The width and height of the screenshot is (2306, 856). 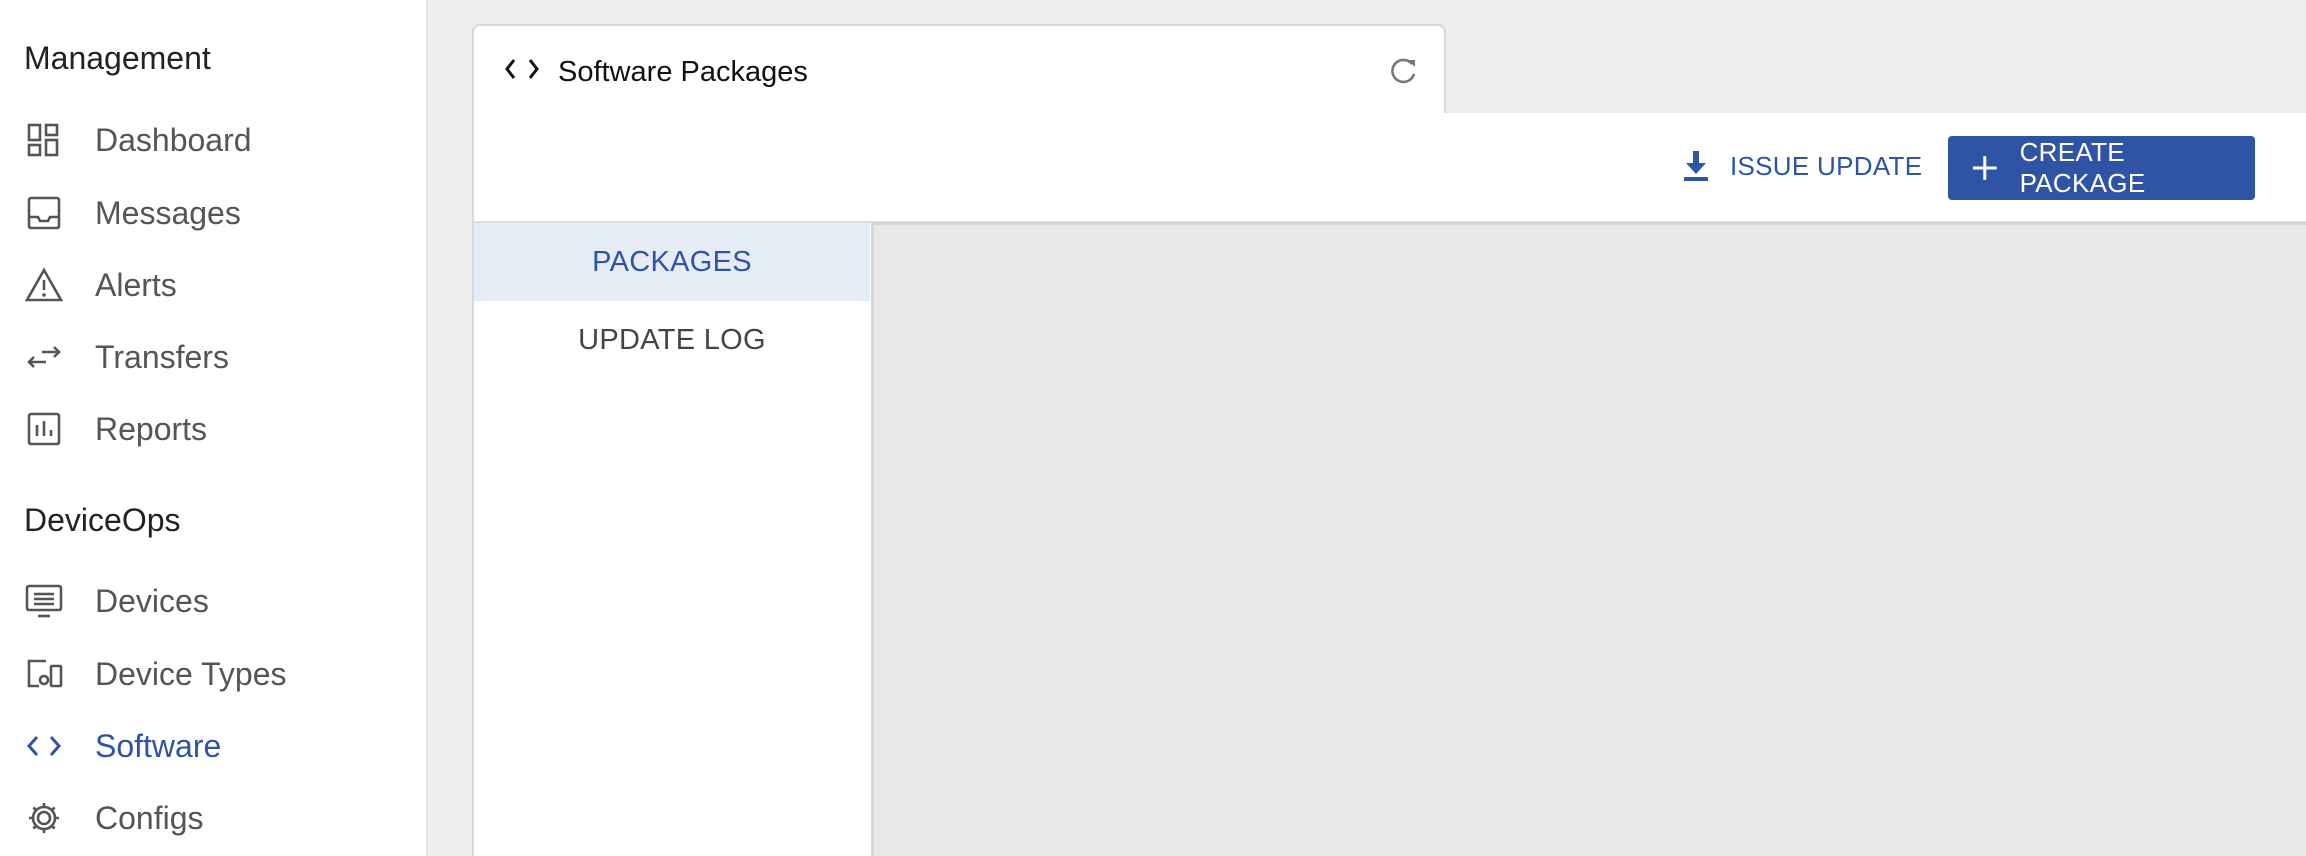 I want to click on sidebar-item-messages: Messages, so click(x=213, y=213).